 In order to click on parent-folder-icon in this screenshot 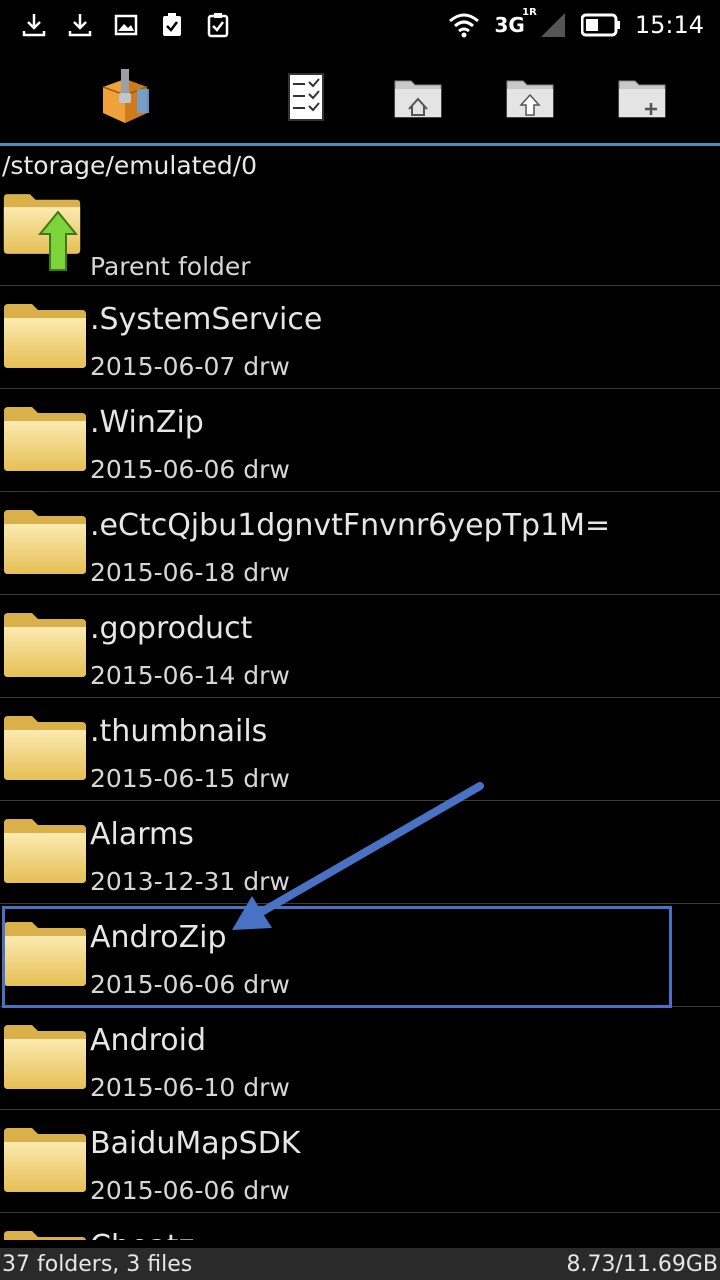, I will do `click(42, 232)`.